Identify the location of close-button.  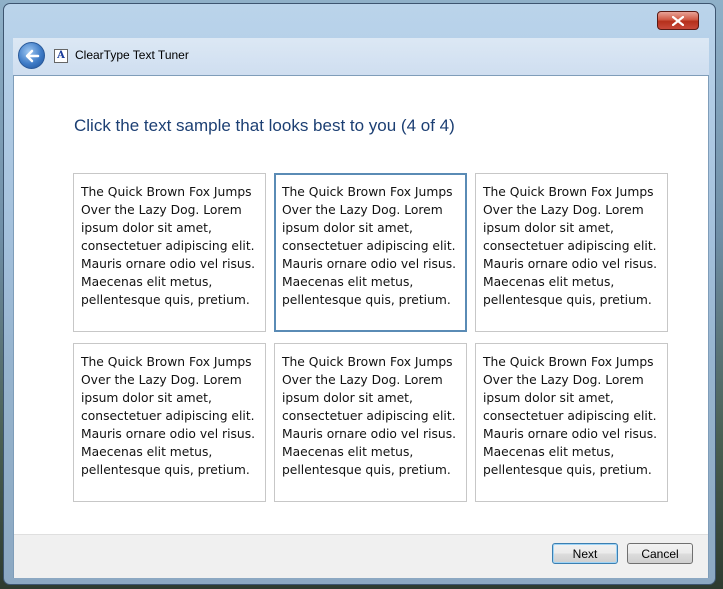
(678, 20).